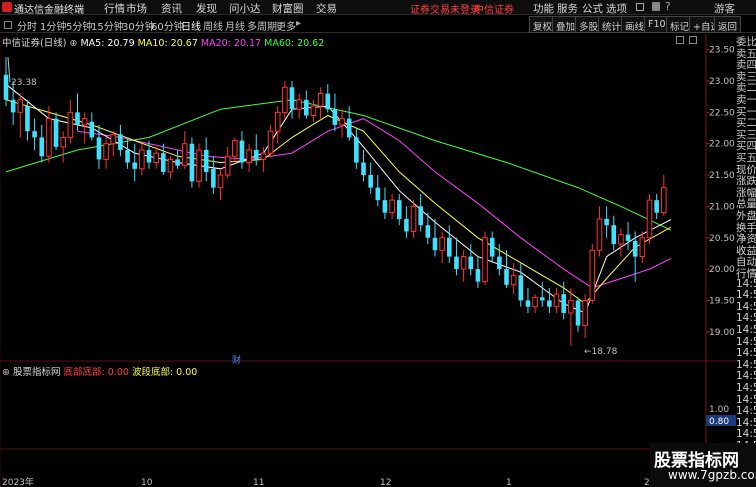 This screenshot has height=487, width=756. I want to click on login-status: 证券交易未登录, so click(445, 8).